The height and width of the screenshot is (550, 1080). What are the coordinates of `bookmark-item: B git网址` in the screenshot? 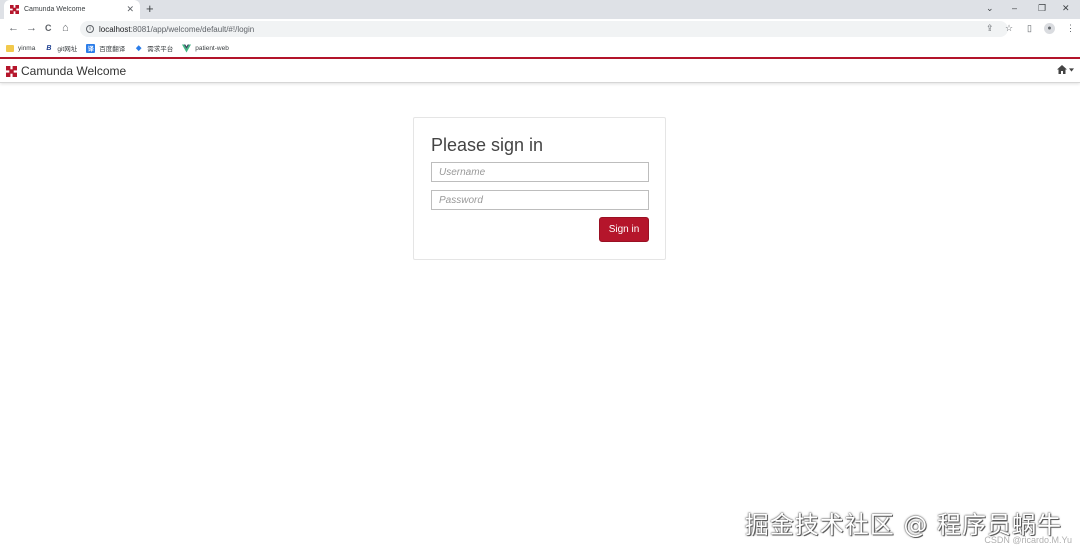 It's located at (61, 48).